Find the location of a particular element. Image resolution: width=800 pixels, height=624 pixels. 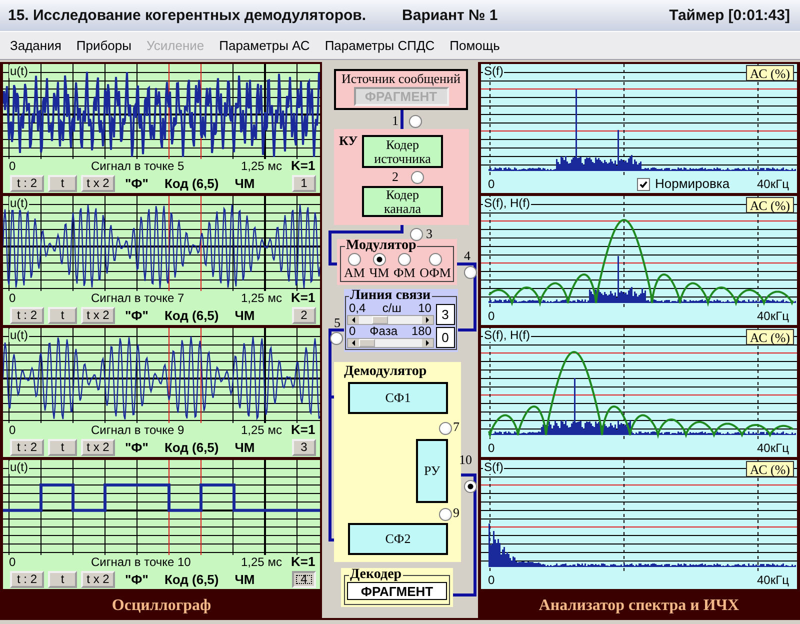

probe-label: 7 is located at coordinates (456, 427).